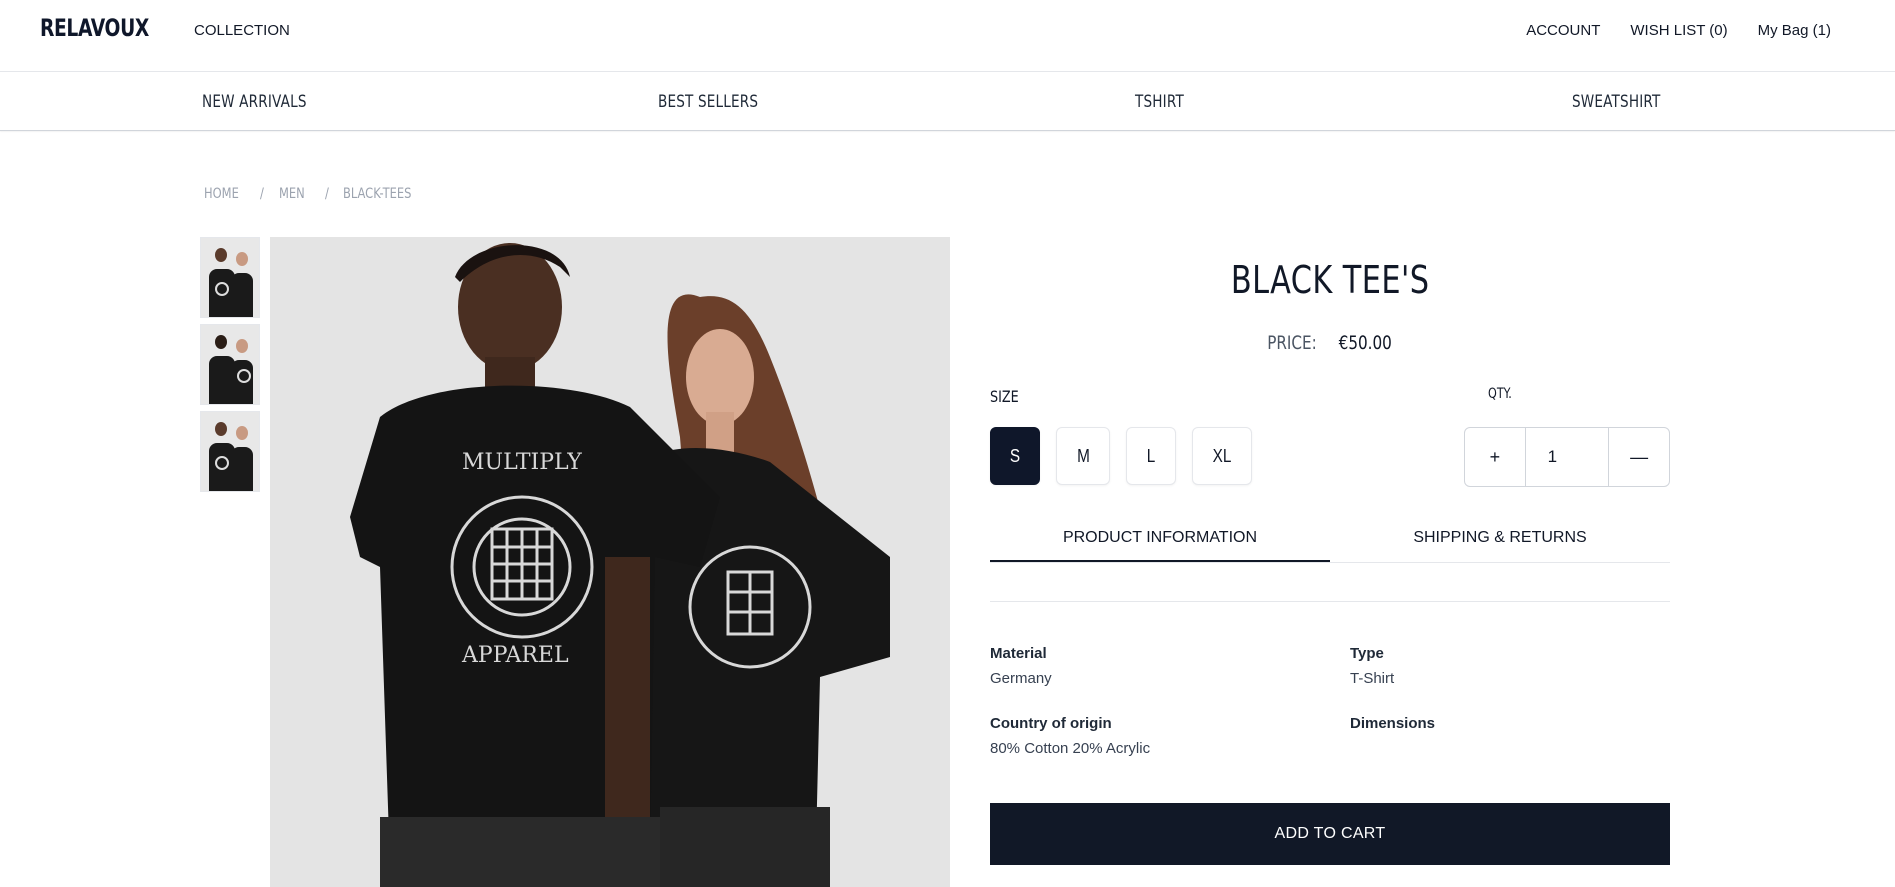 This screenshot has width=1895, height=887. I want to click on category-new-arrivals: NEW ARRIVALS, so click(254, 102).